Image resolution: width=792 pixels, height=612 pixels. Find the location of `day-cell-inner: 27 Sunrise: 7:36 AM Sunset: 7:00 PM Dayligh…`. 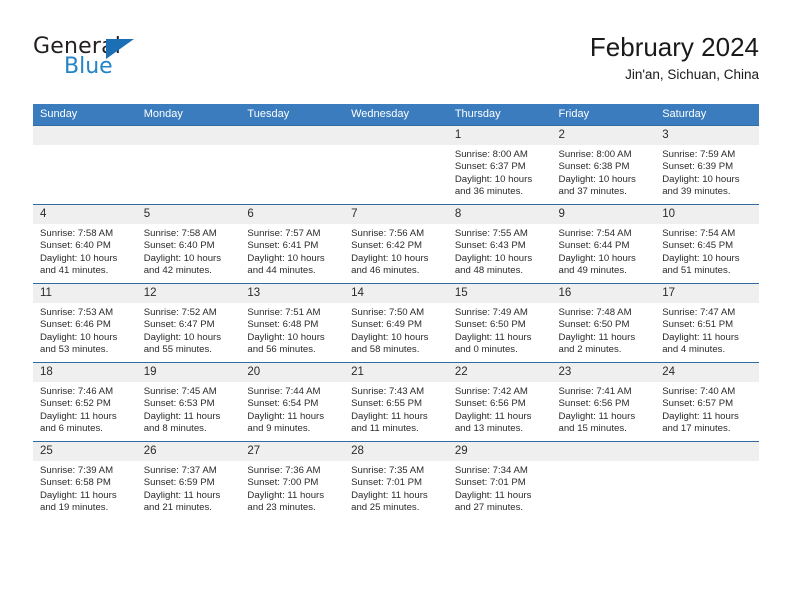

day-cell-inner: 27 Sunrise: 7:36 AM Sunset: 7:00 PM Dayligh… is located at coordinates (292, 481).